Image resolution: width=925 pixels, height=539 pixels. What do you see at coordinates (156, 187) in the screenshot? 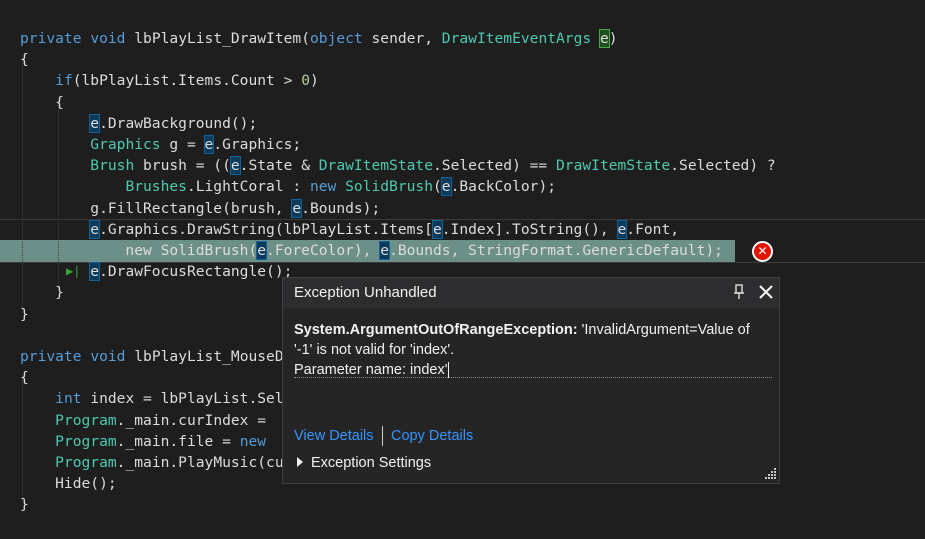
I see `code-token: Brushes` at bounding box center [156, 187].